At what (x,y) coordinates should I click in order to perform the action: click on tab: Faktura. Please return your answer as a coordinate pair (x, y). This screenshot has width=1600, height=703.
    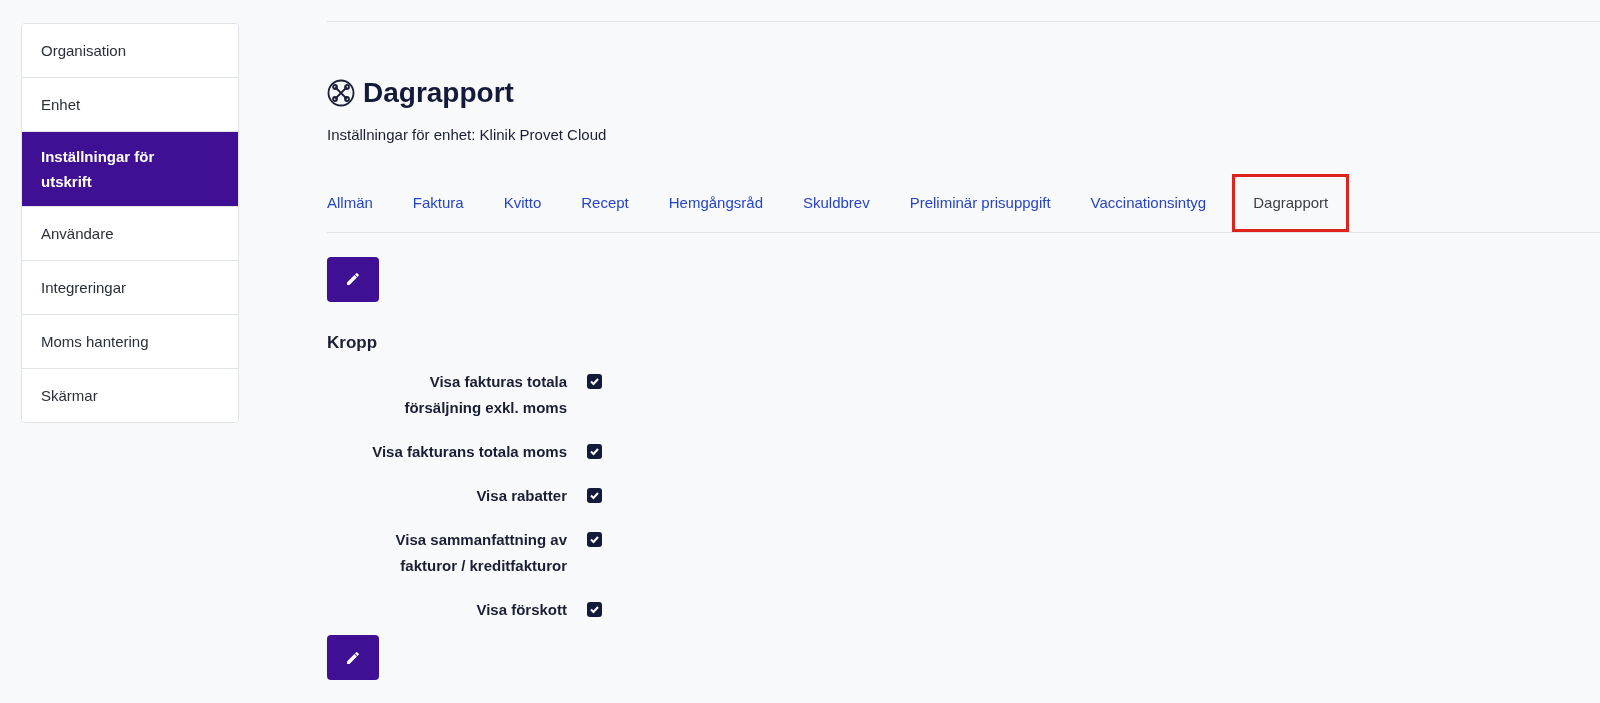
    Looking at the image, I should click on (438, 203).